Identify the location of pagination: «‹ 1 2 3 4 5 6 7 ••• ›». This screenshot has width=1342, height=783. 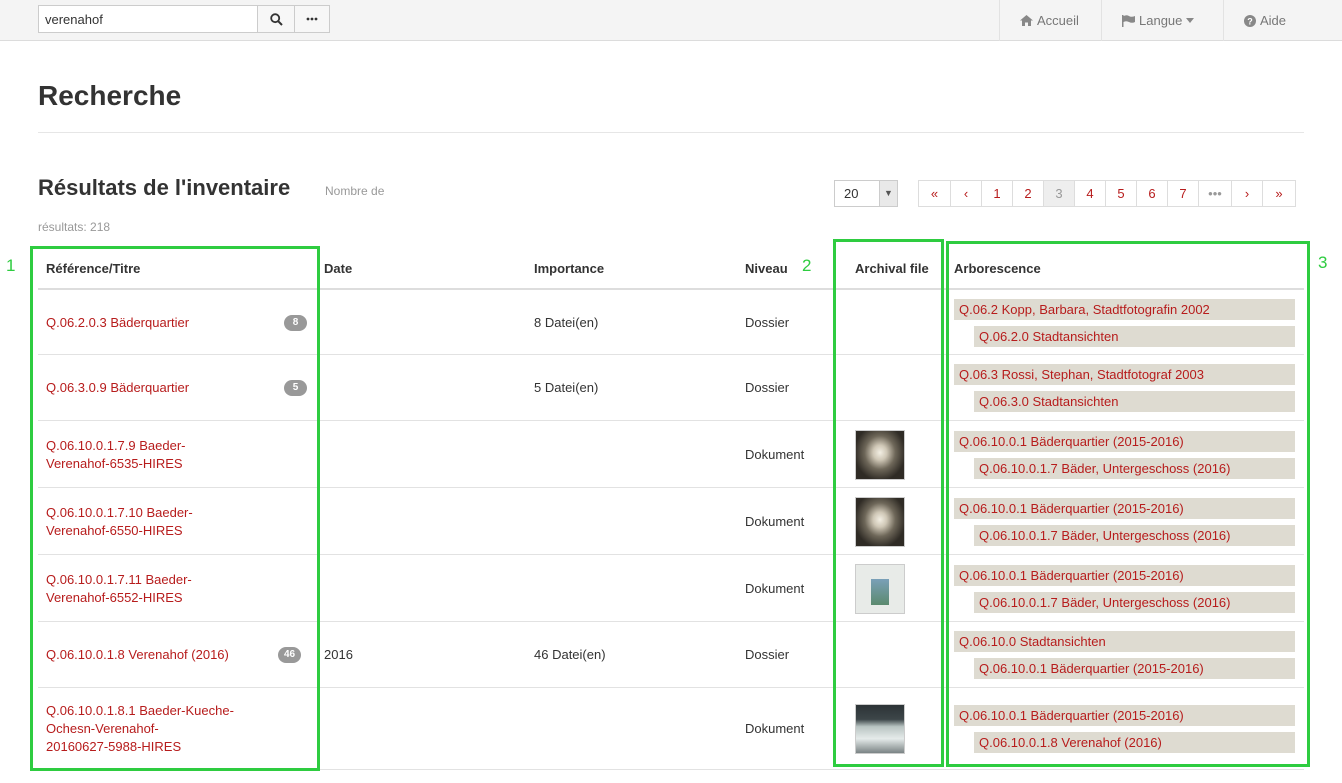
(1107, 193).